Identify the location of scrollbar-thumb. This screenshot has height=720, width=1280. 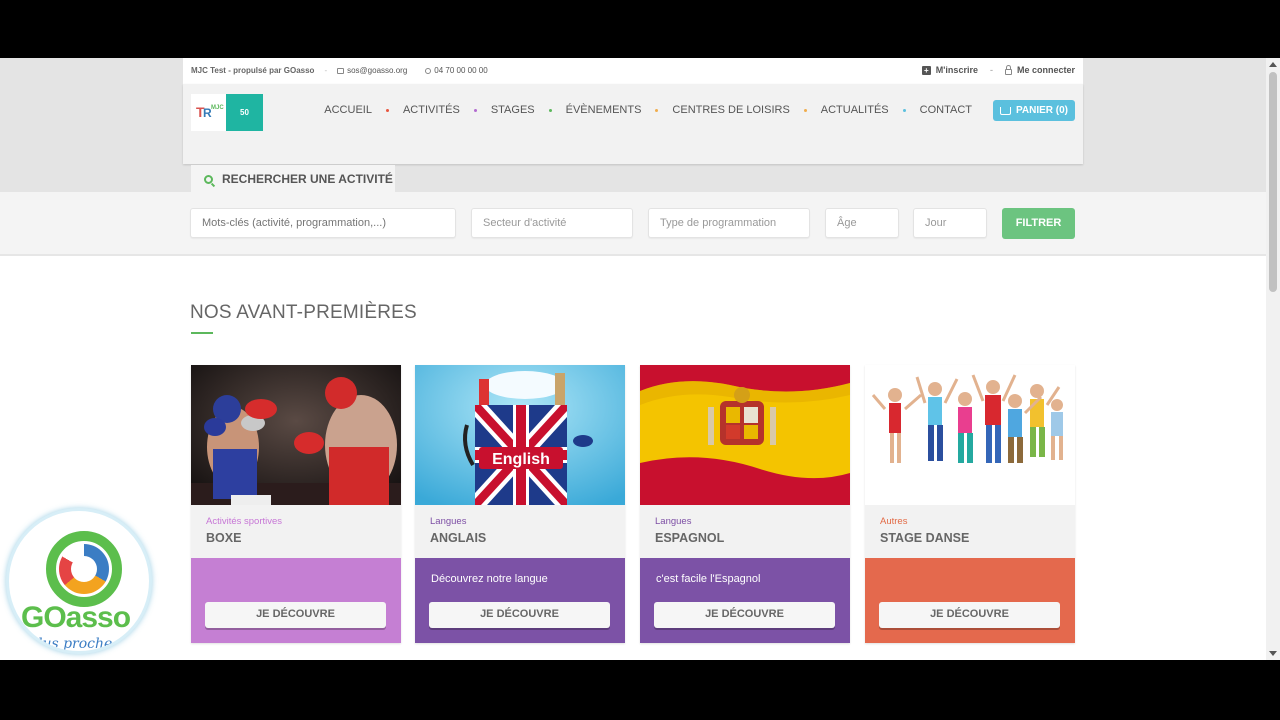
(1273, 182).